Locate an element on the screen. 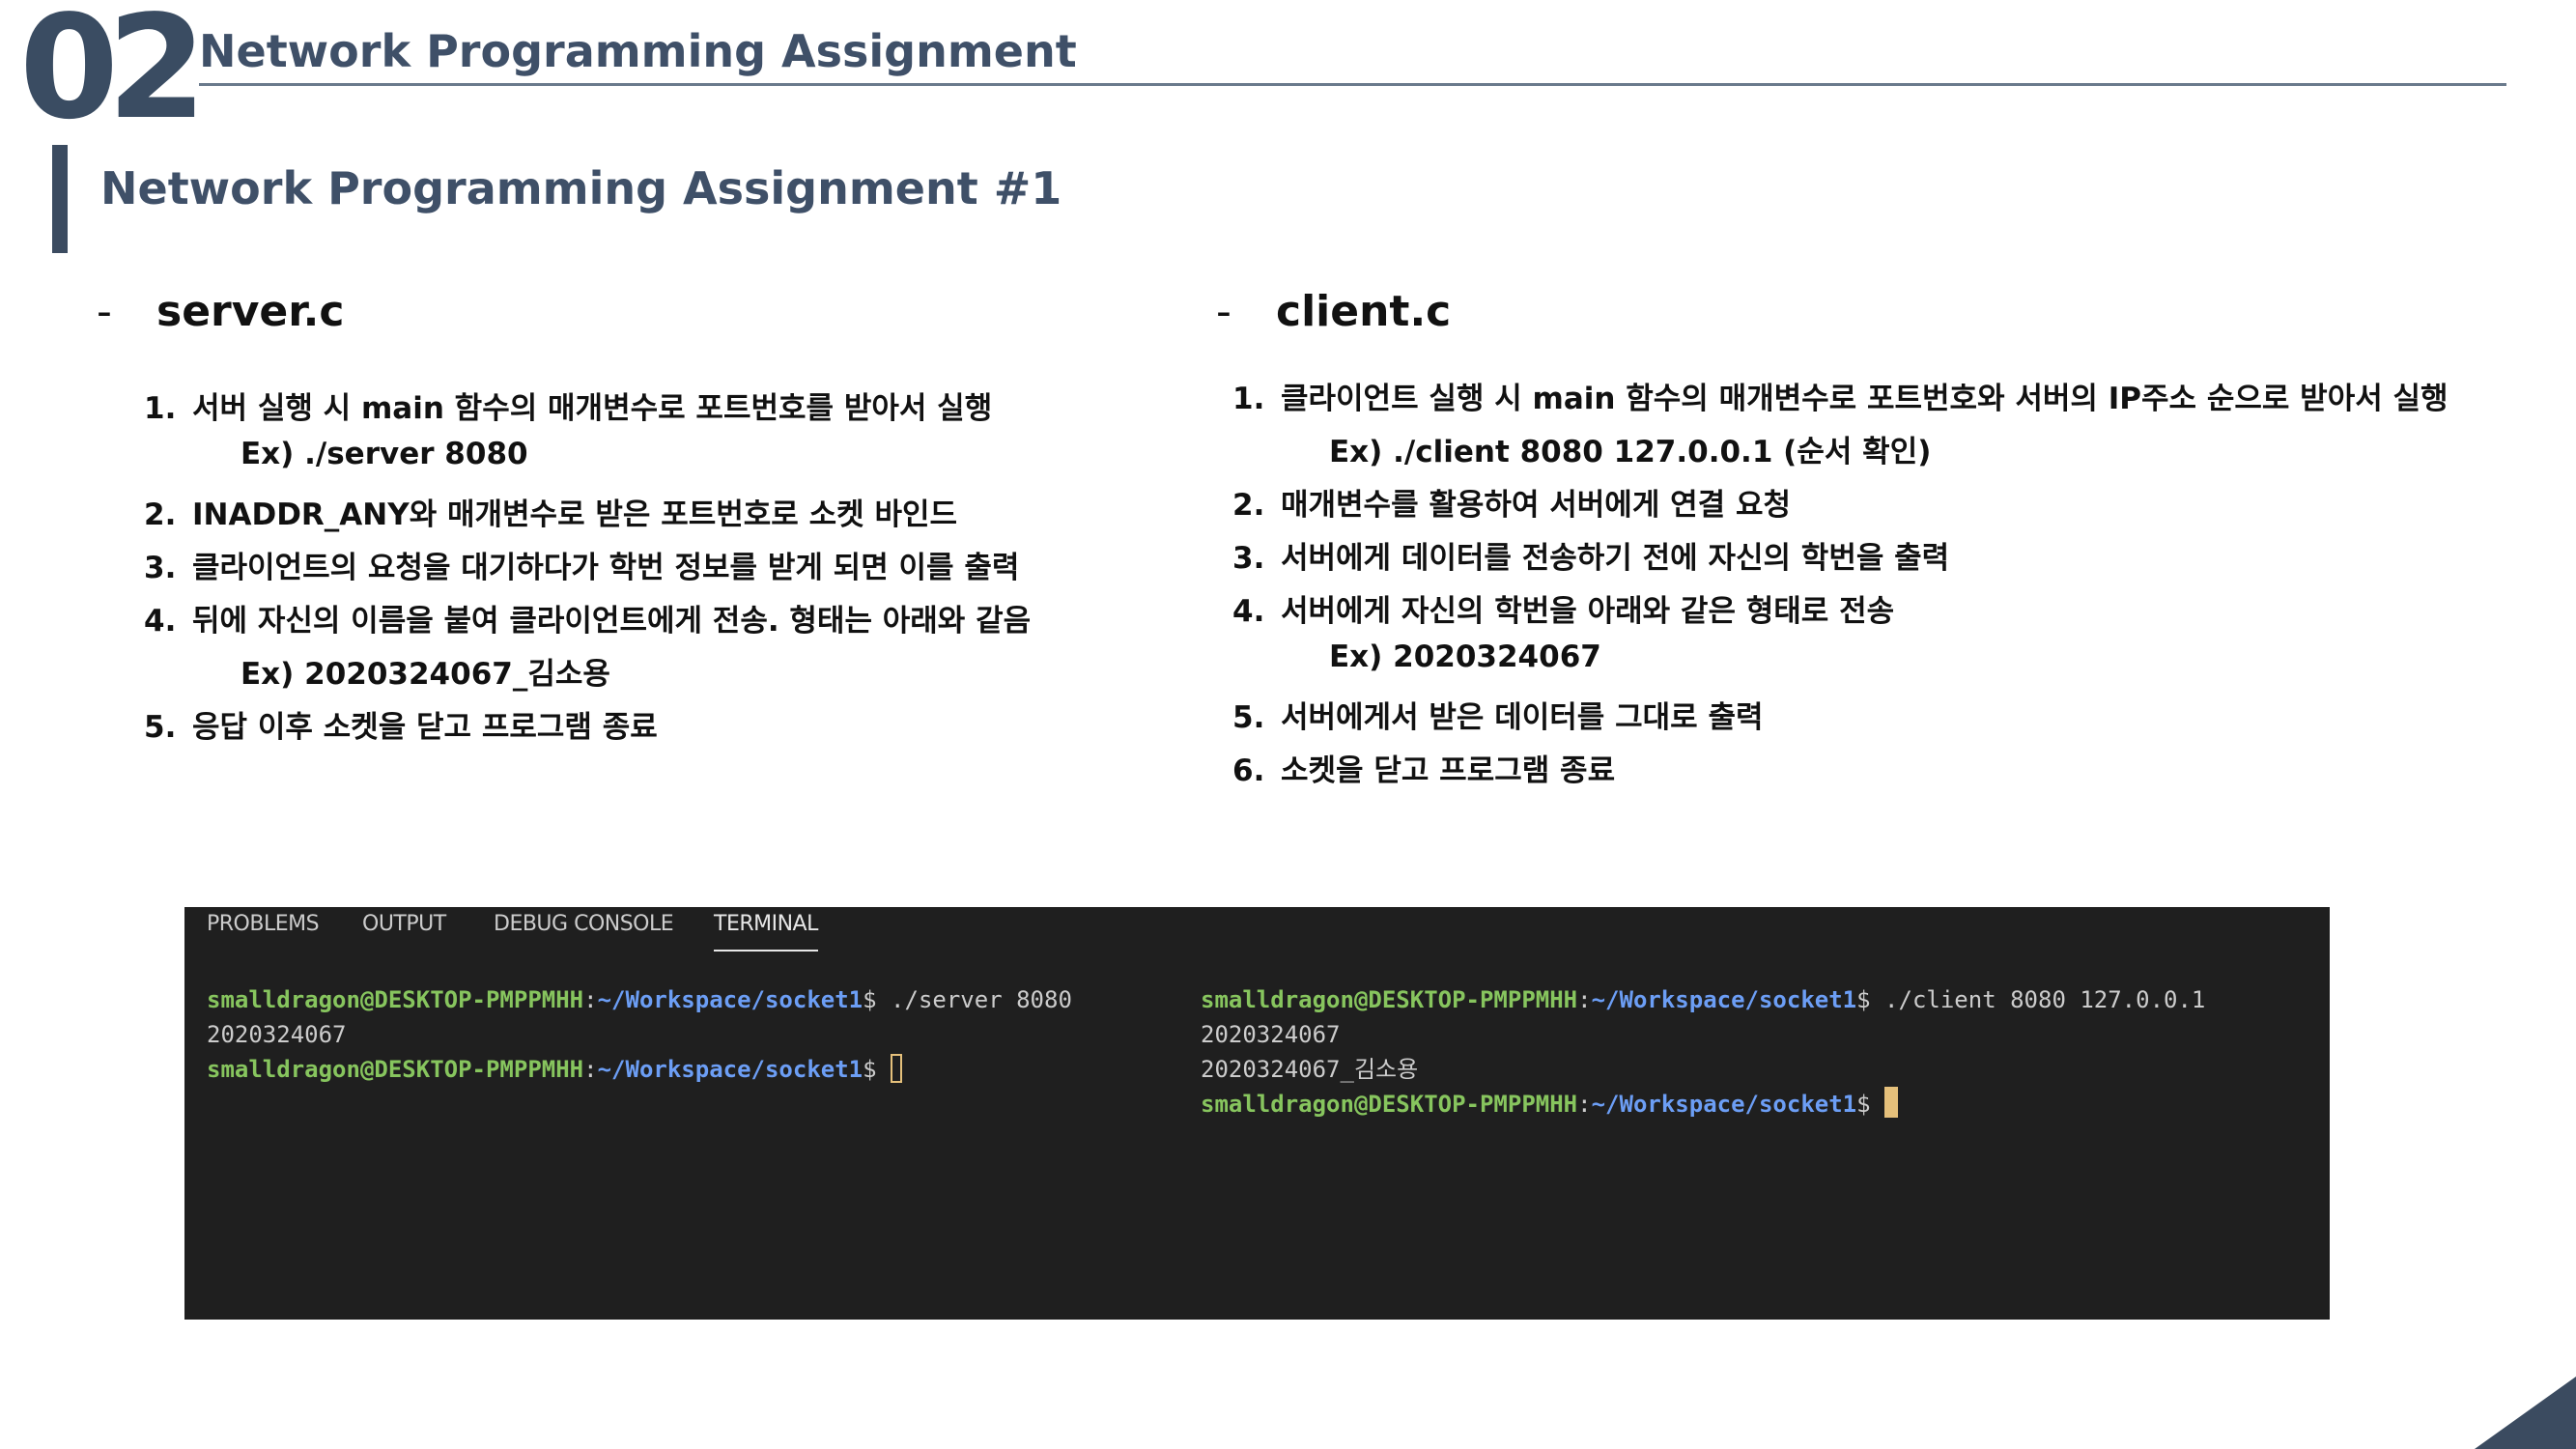 The image size is (2576, 1449). client-step-3-text: 서버에게 데이터를 전송하기 전에 자신의 학번을 출력 is located at coordinates (1615, 558).